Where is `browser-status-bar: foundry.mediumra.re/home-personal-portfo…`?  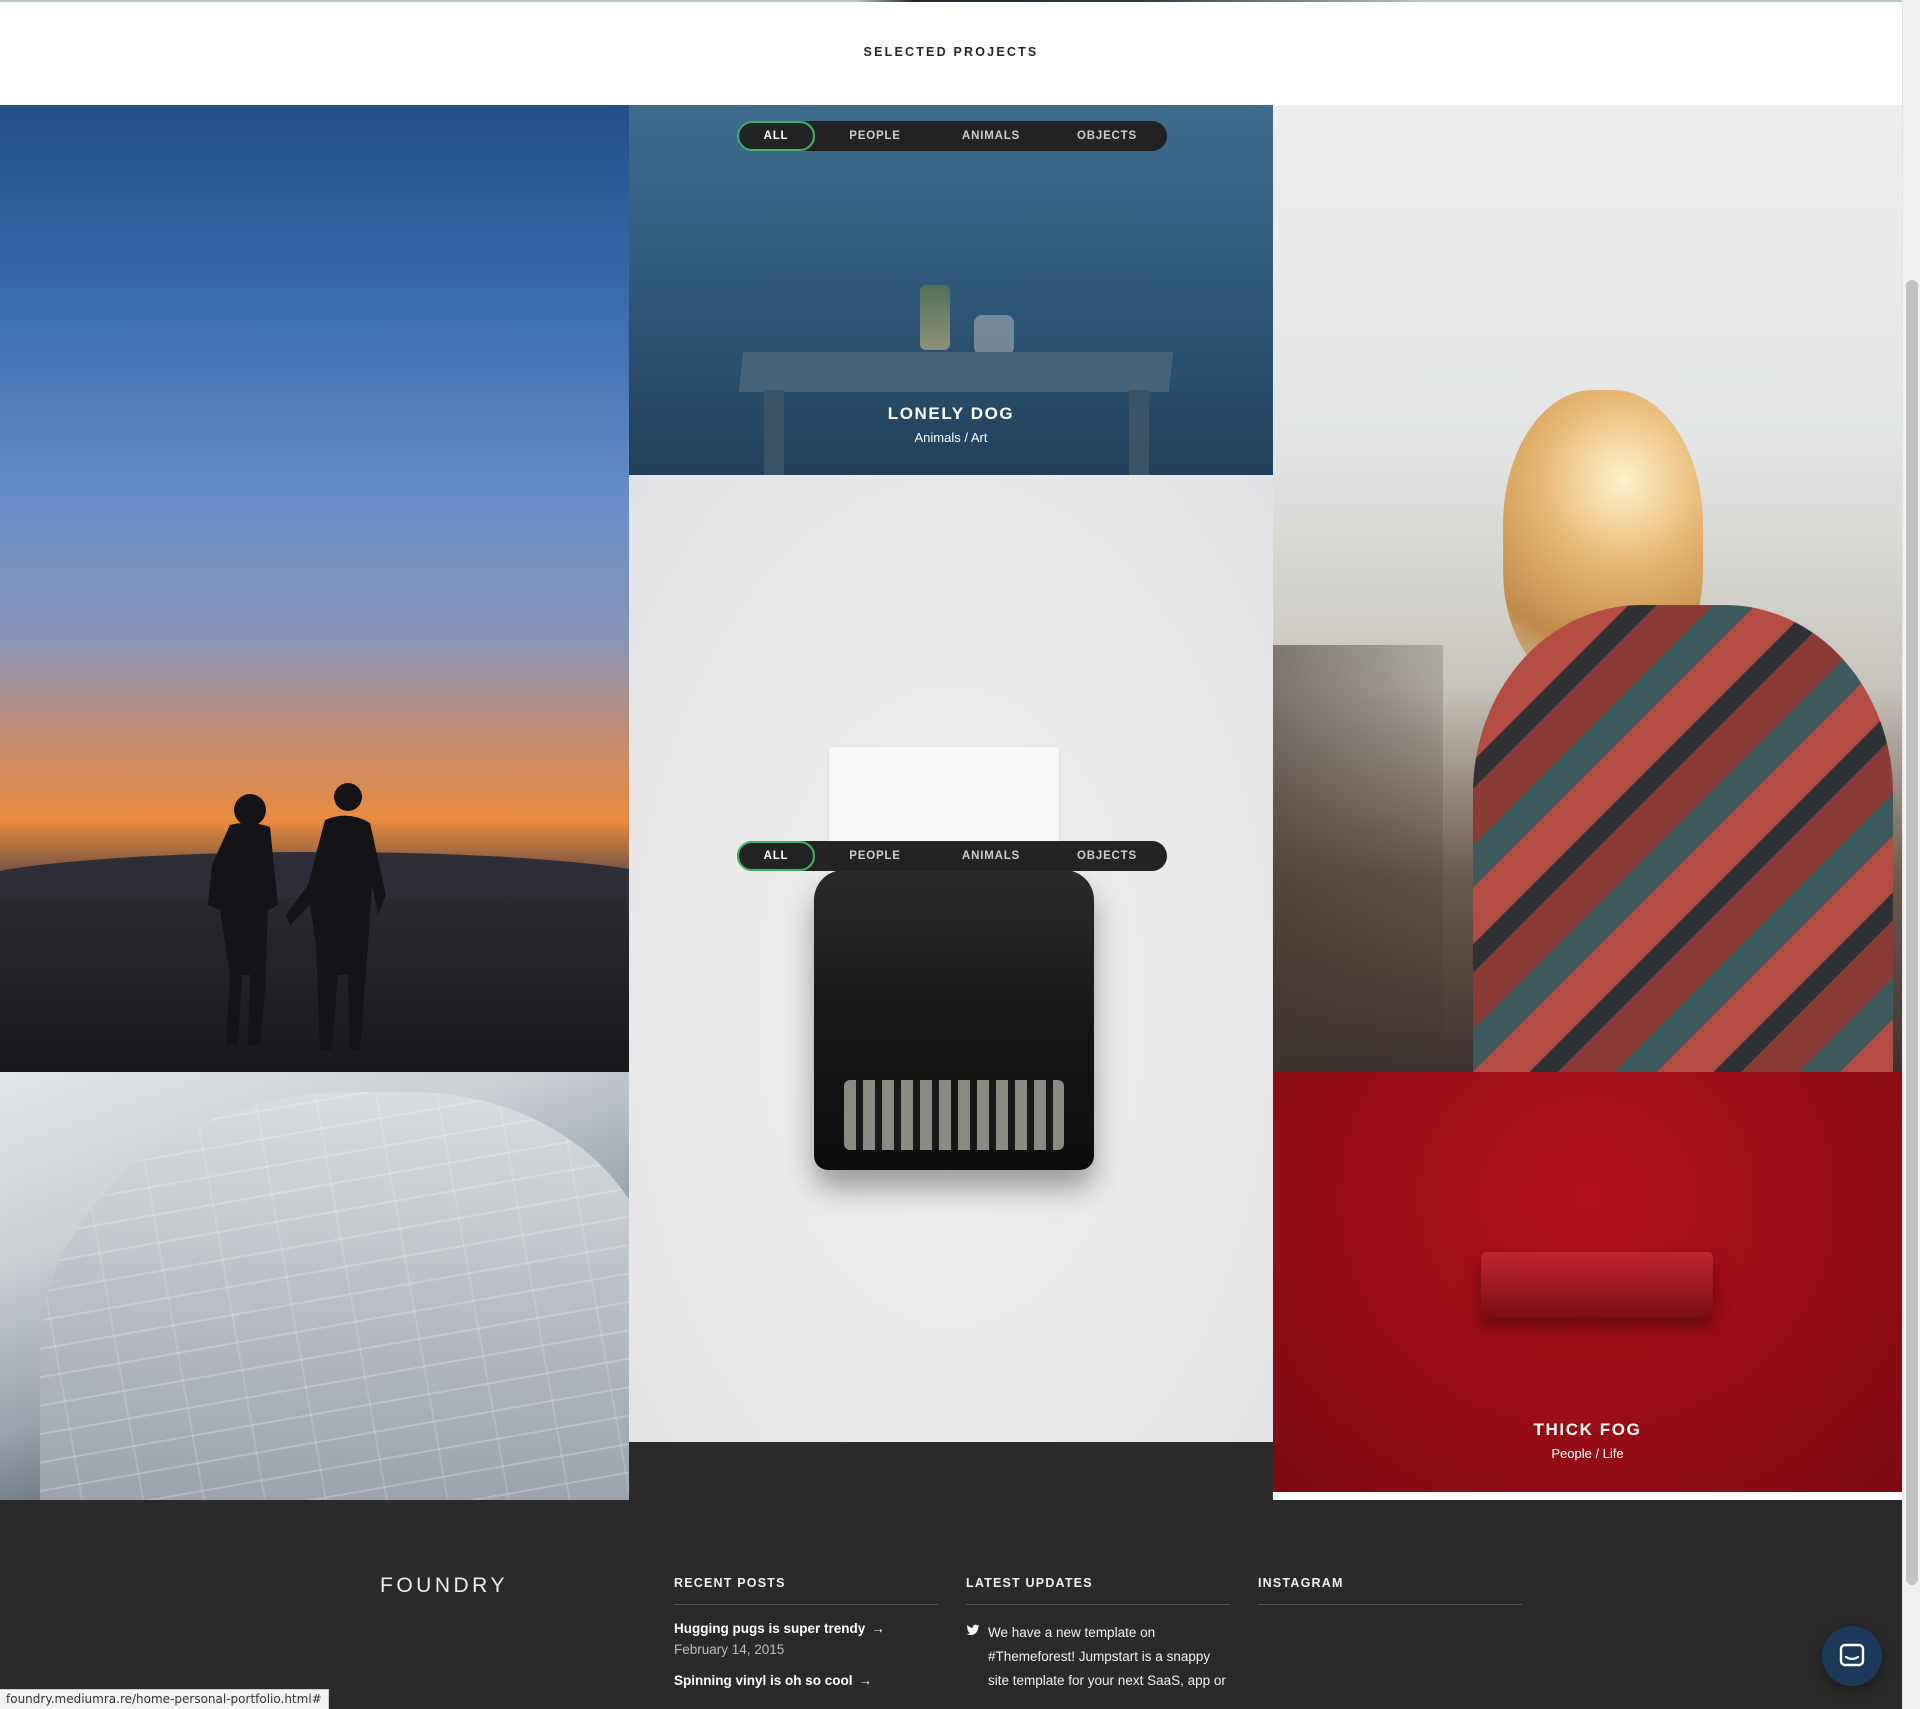
browser-status-bar: foundry.mediumra.re/home-personal-portfo… is located at coordinates (164, 1699).